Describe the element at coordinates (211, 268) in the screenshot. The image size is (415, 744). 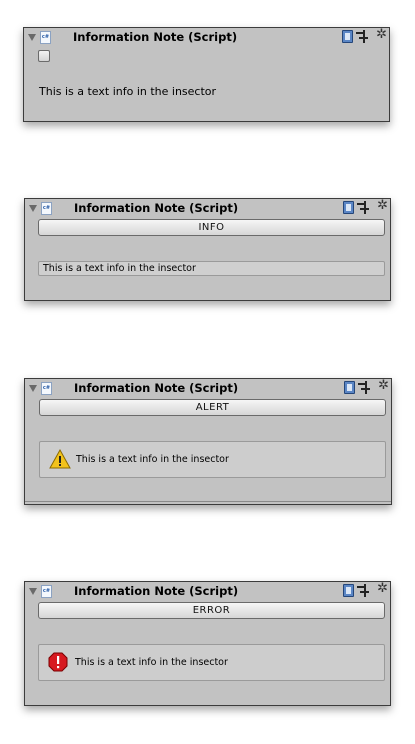
I see `info-text-box: This is a text info in the insector` at that location.